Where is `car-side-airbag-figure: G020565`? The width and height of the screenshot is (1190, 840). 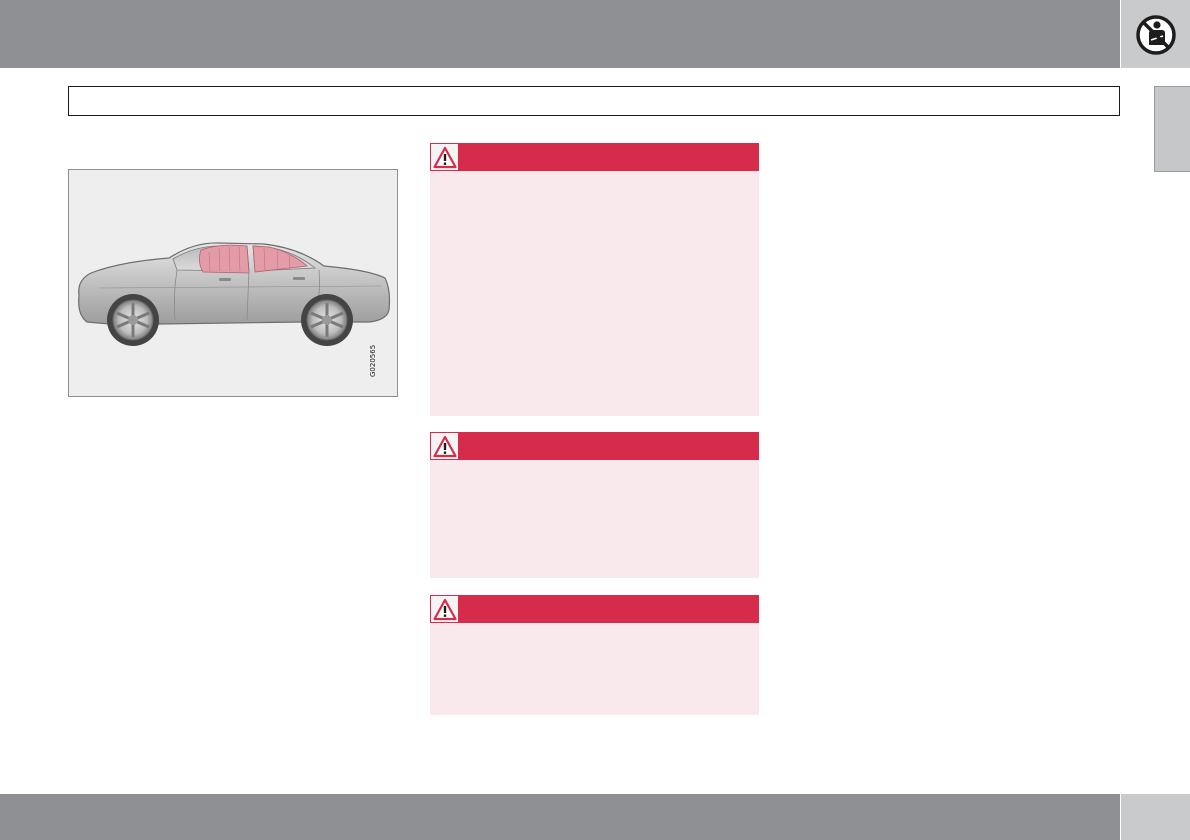 car-side-airbag-figure: G020565 is located at coordinates (233, 283).